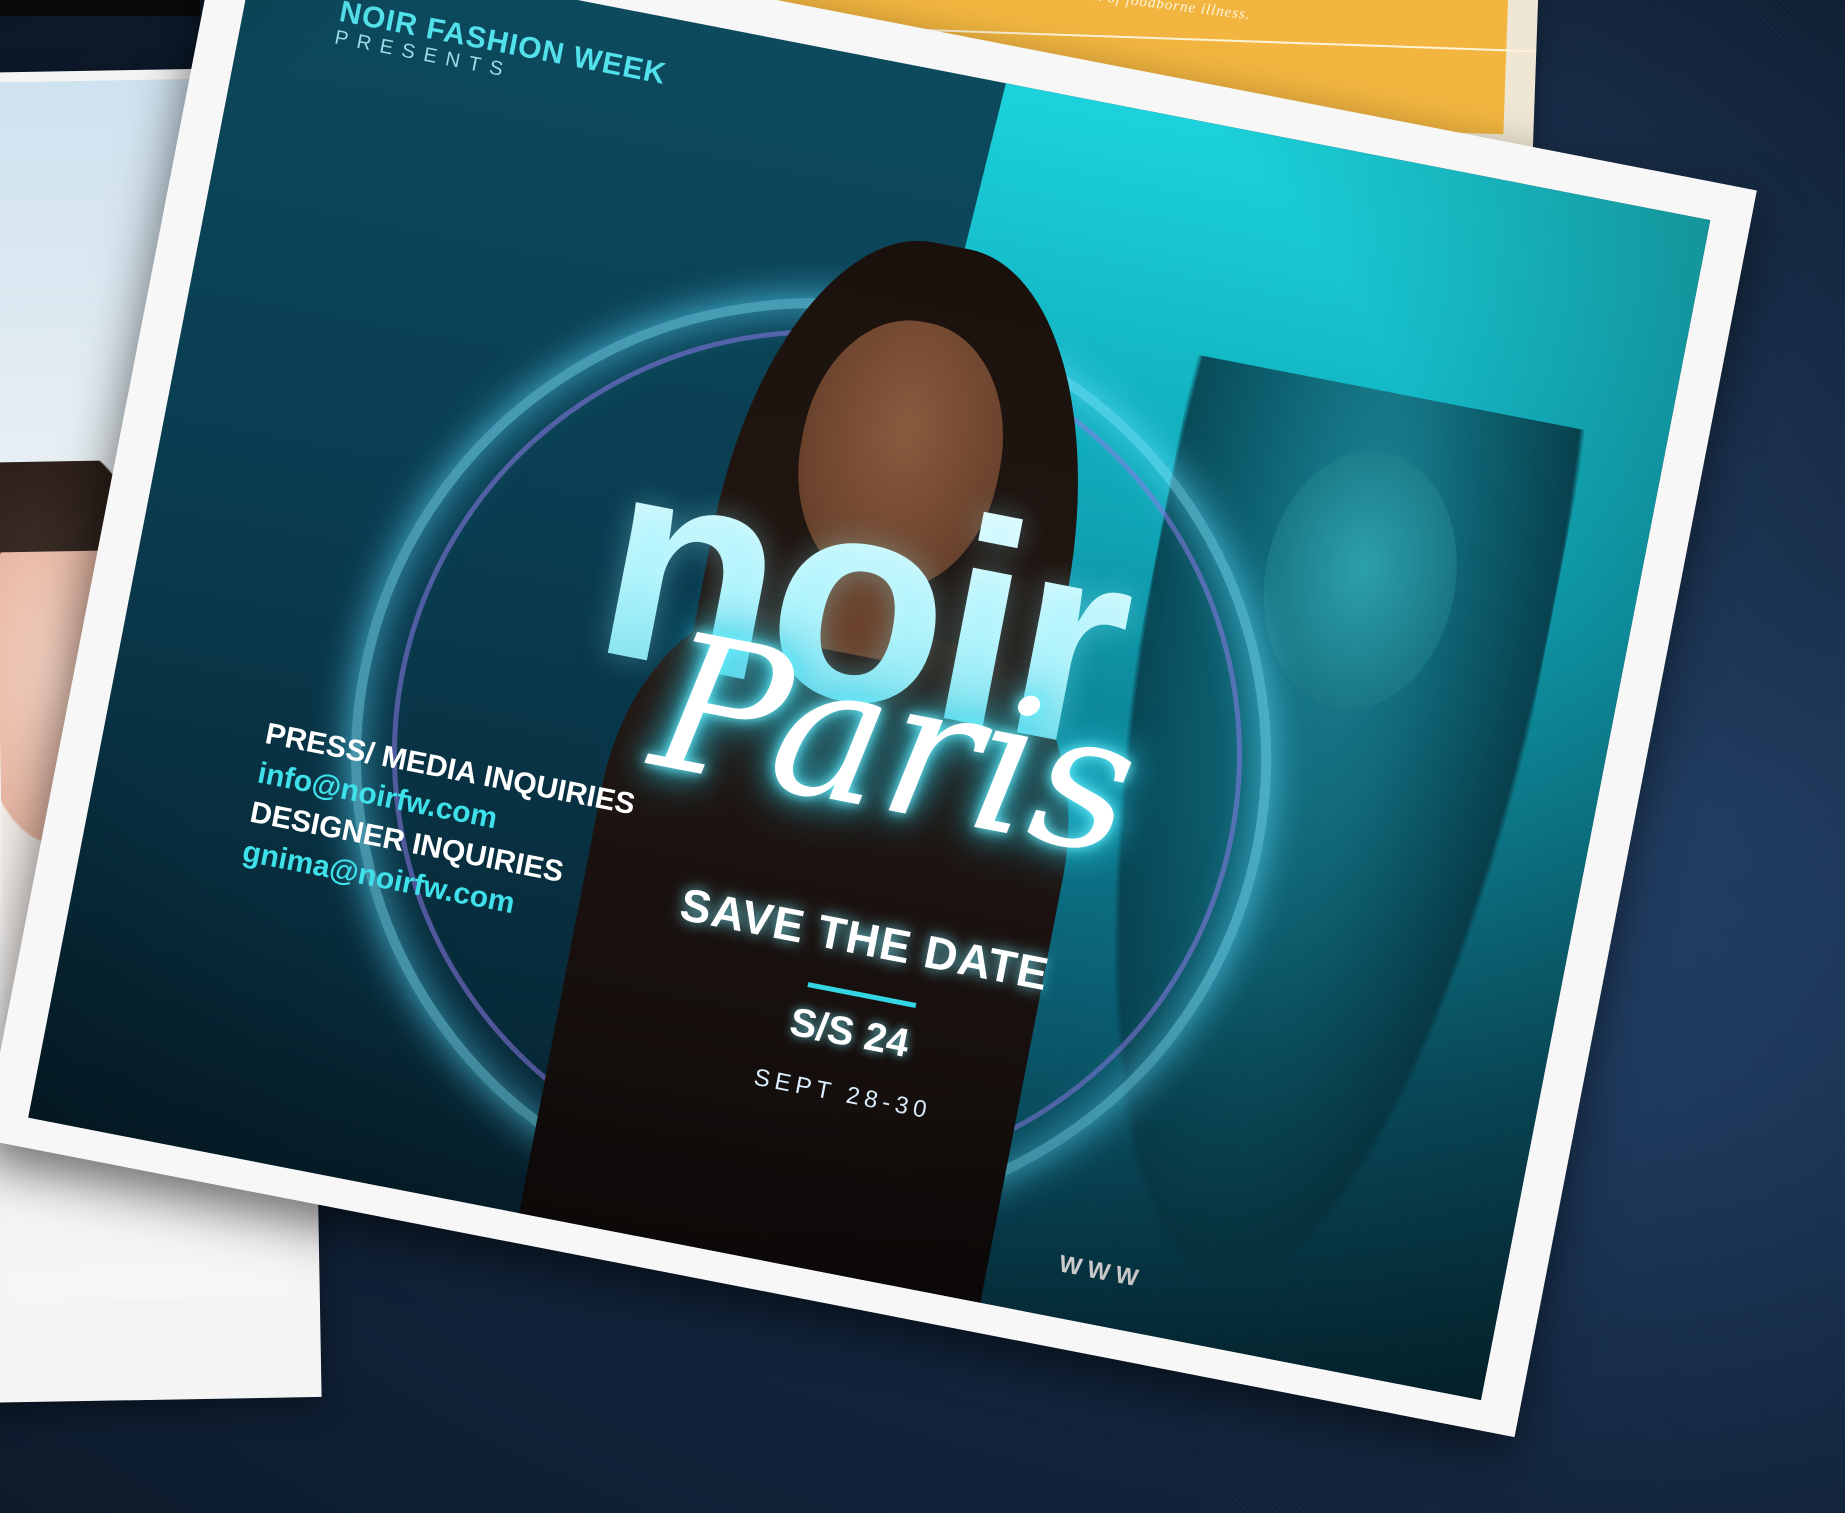 The height and width of the screenshot is (1513, 1845). Describe the element at coordinates (501, 56) in the screenshot. I see `presents-block: NOIR FASHION WEEK PRESENTS` at that location.